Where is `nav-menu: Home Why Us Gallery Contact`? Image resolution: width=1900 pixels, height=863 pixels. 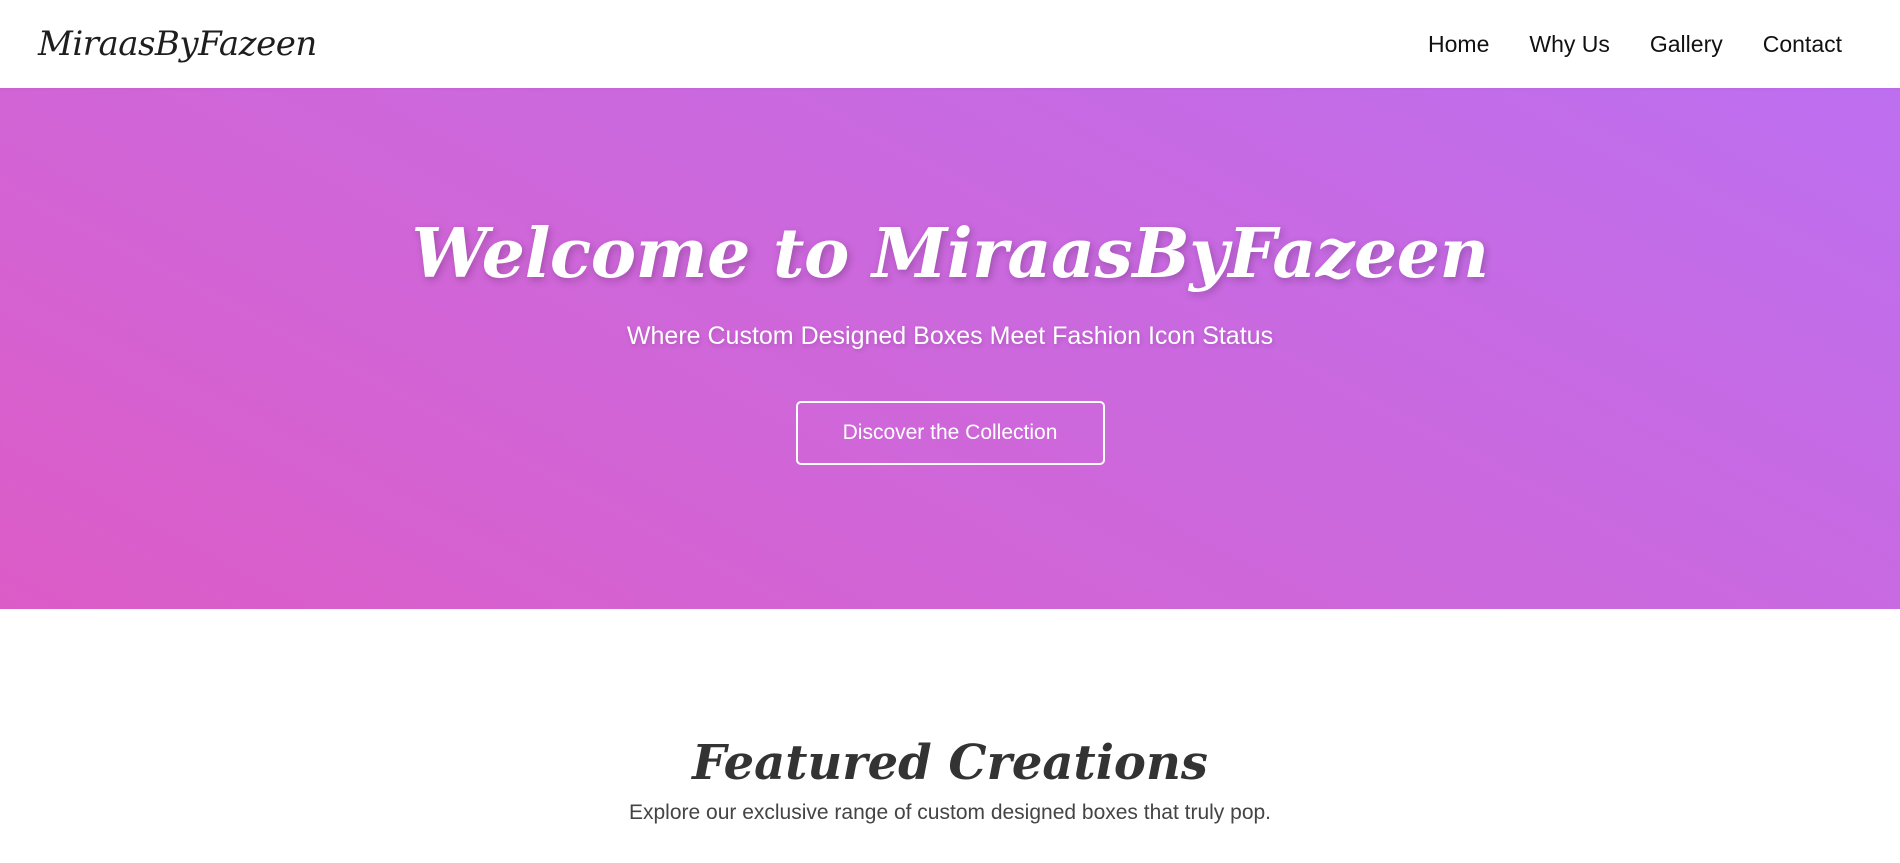 nav-menu: Home Why Us Gallery Contact is located at coordinates (1635, 44).